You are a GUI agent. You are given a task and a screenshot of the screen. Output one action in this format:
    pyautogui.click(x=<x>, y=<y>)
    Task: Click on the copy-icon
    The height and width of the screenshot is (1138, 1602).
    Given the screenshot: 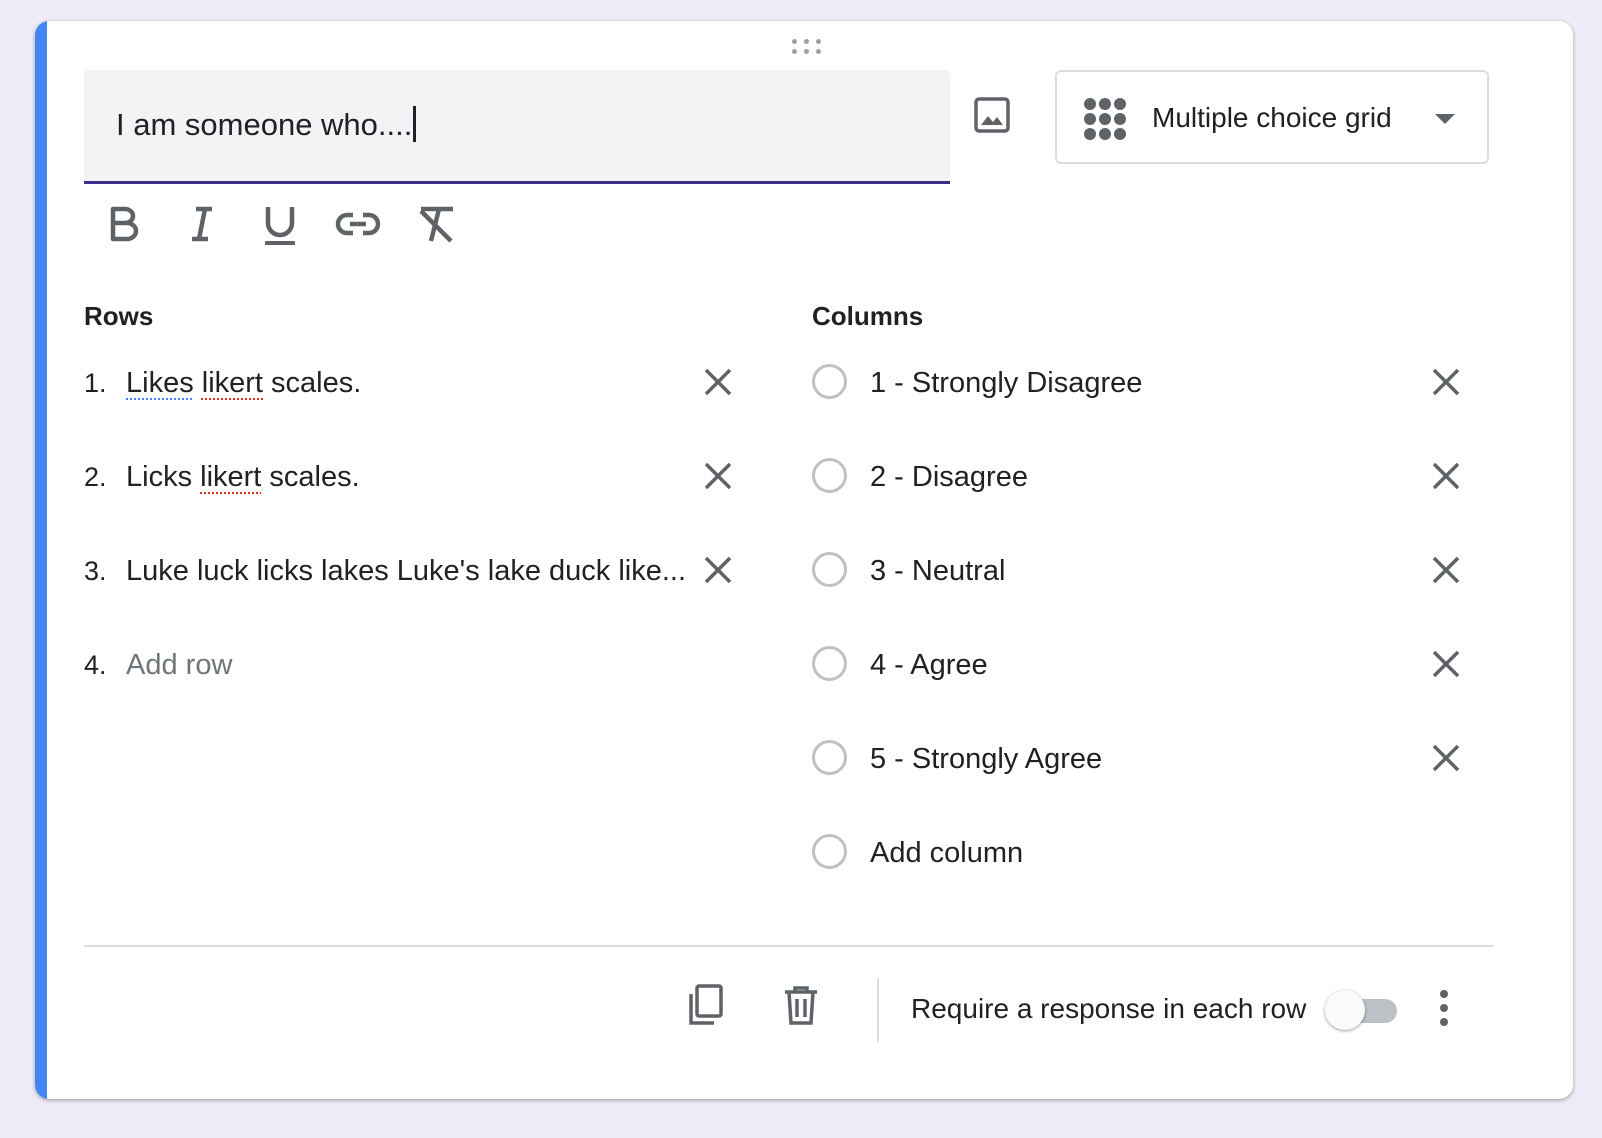 What is the action you would take?
    pyautogui.click(x=707, y=1005)
    